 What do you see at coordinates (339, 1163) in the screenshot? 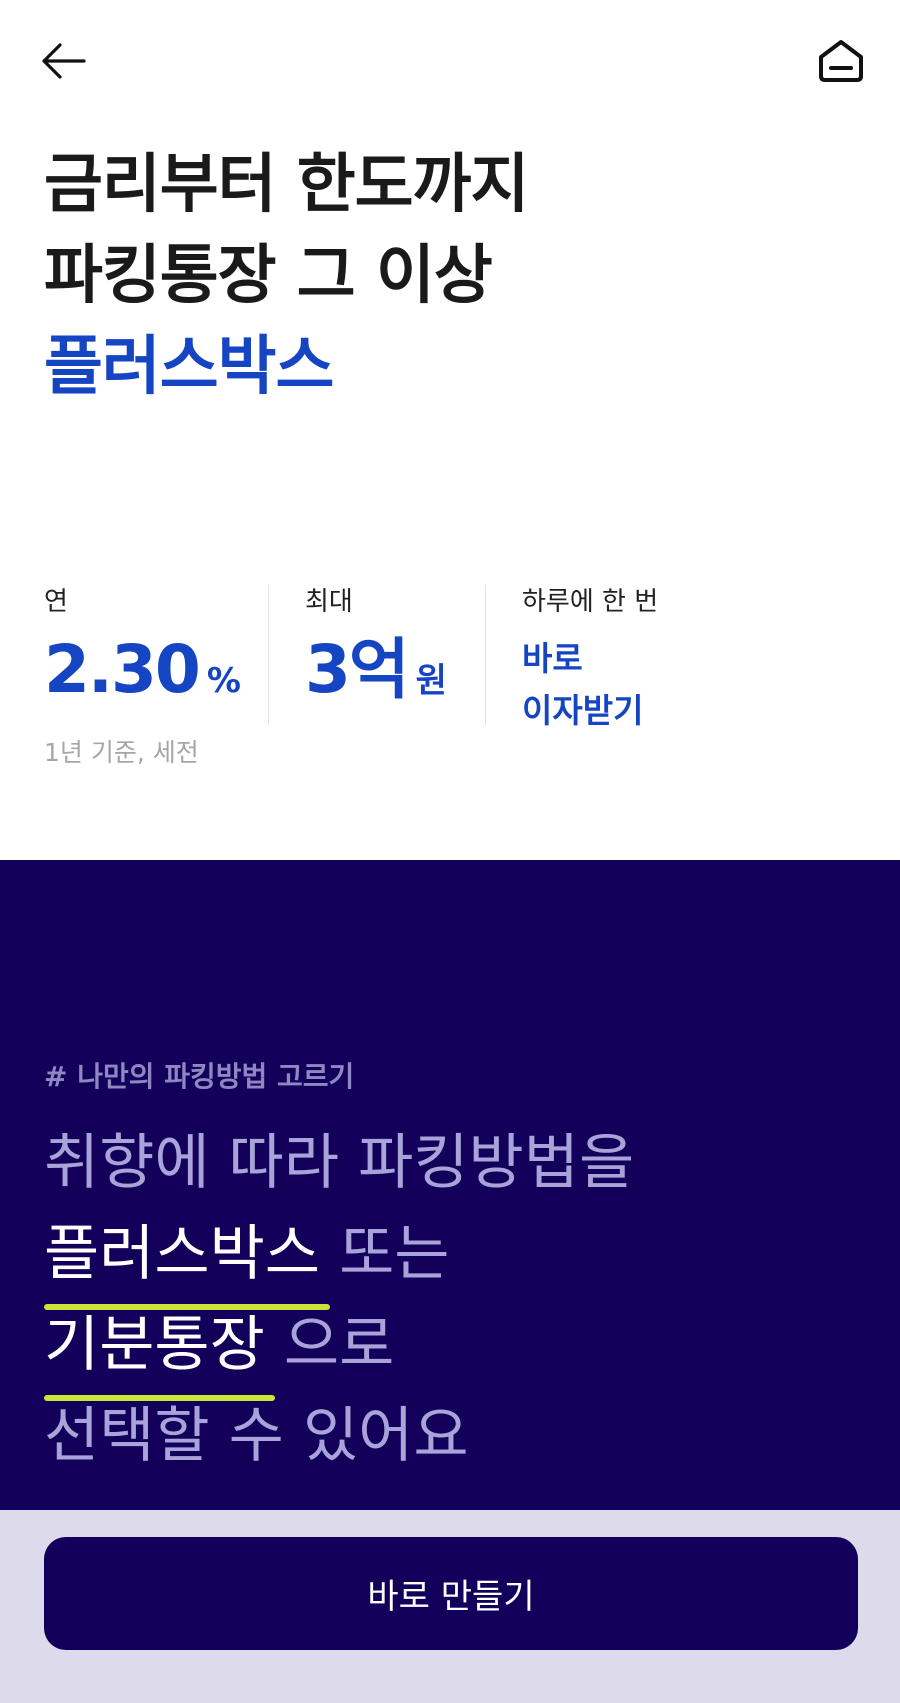
I see `description-line-1: 취향에 따라 파킹방법을` at bounding box center [339, 1163].